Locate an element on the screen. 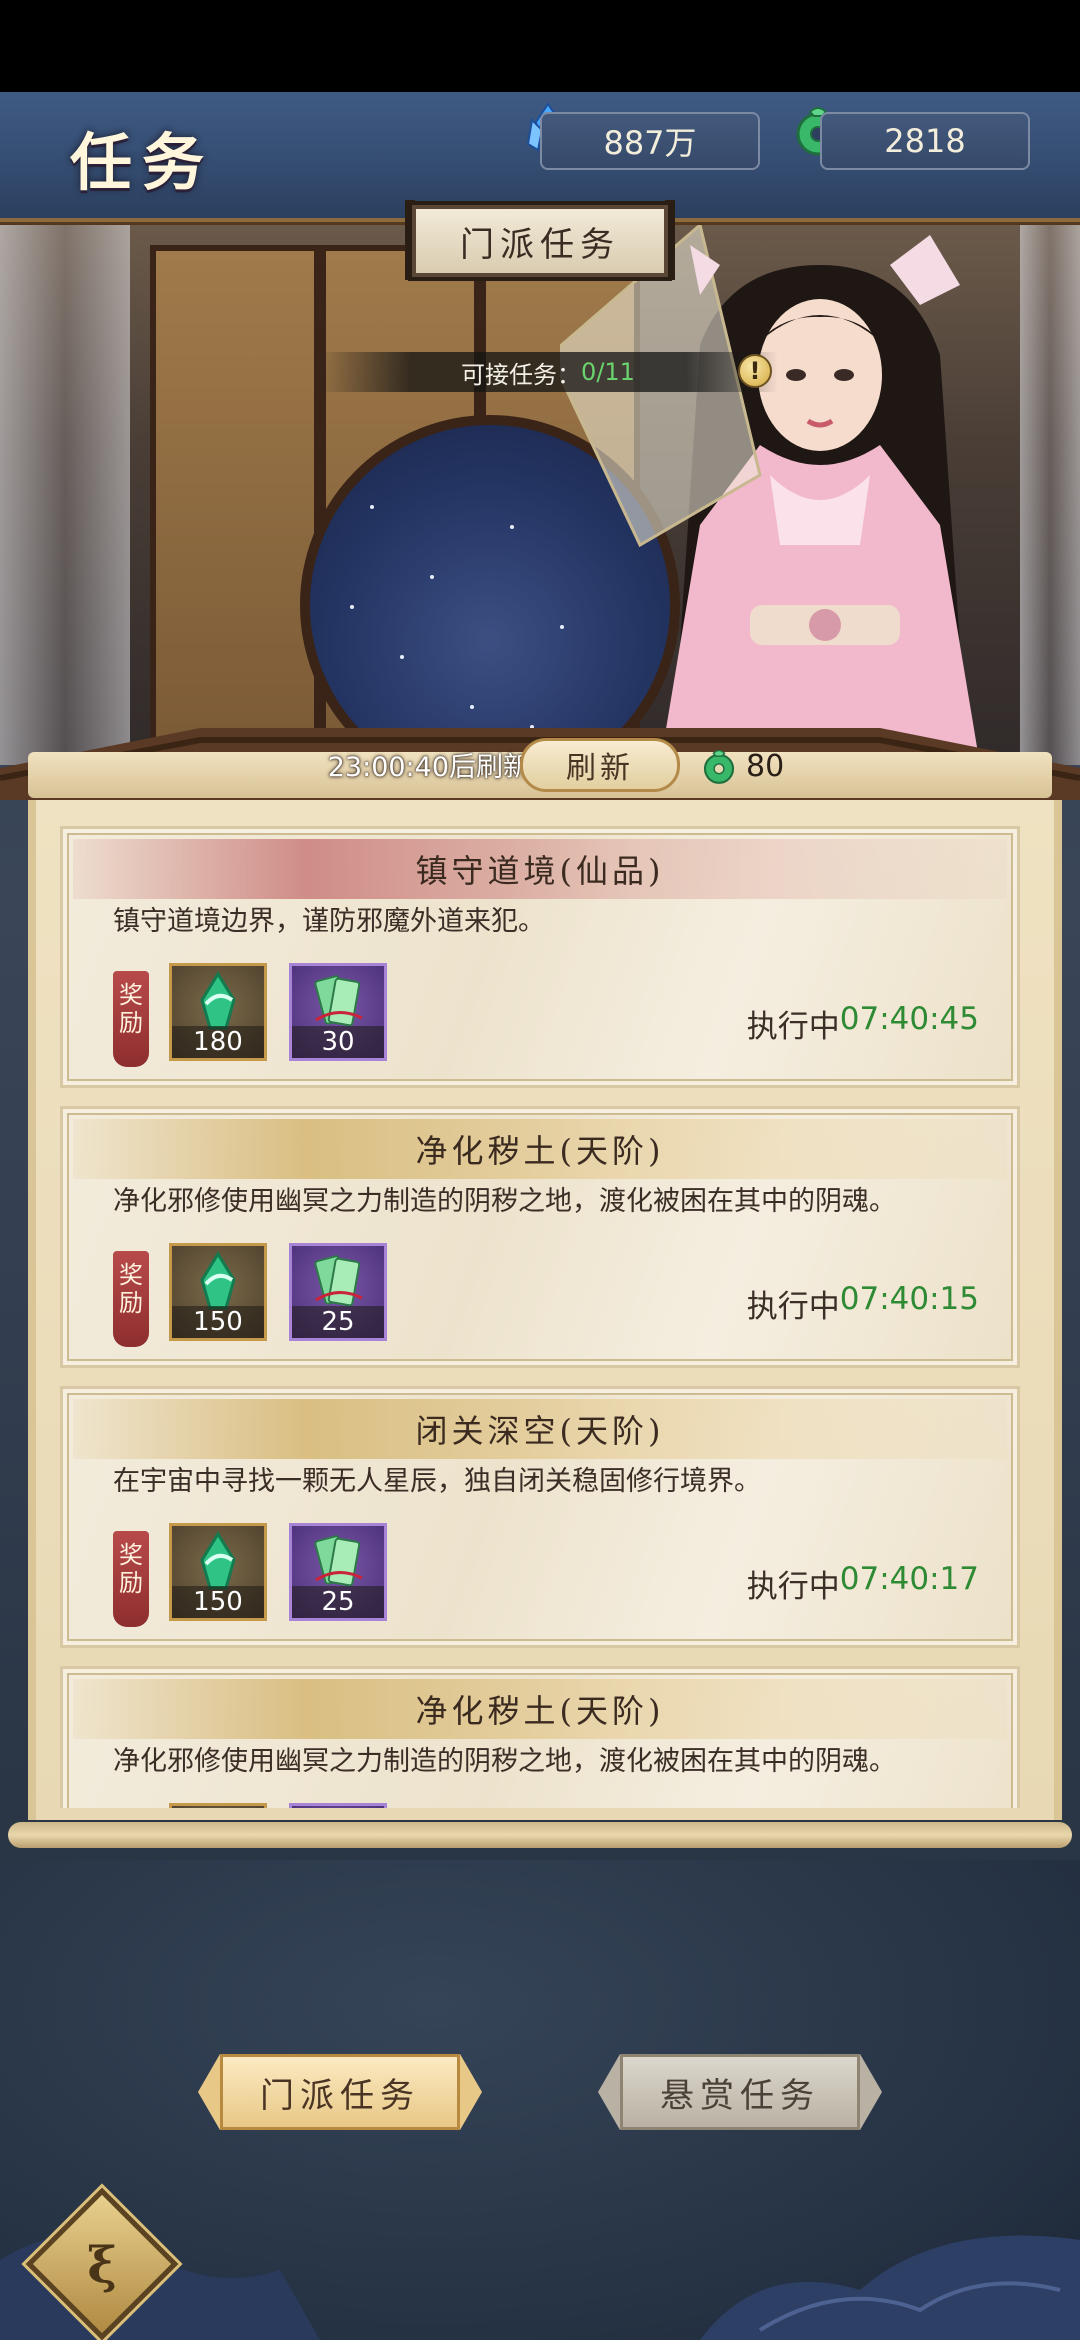  task-title: 镇守道境(仙品) is located at coordinates (540, 869).